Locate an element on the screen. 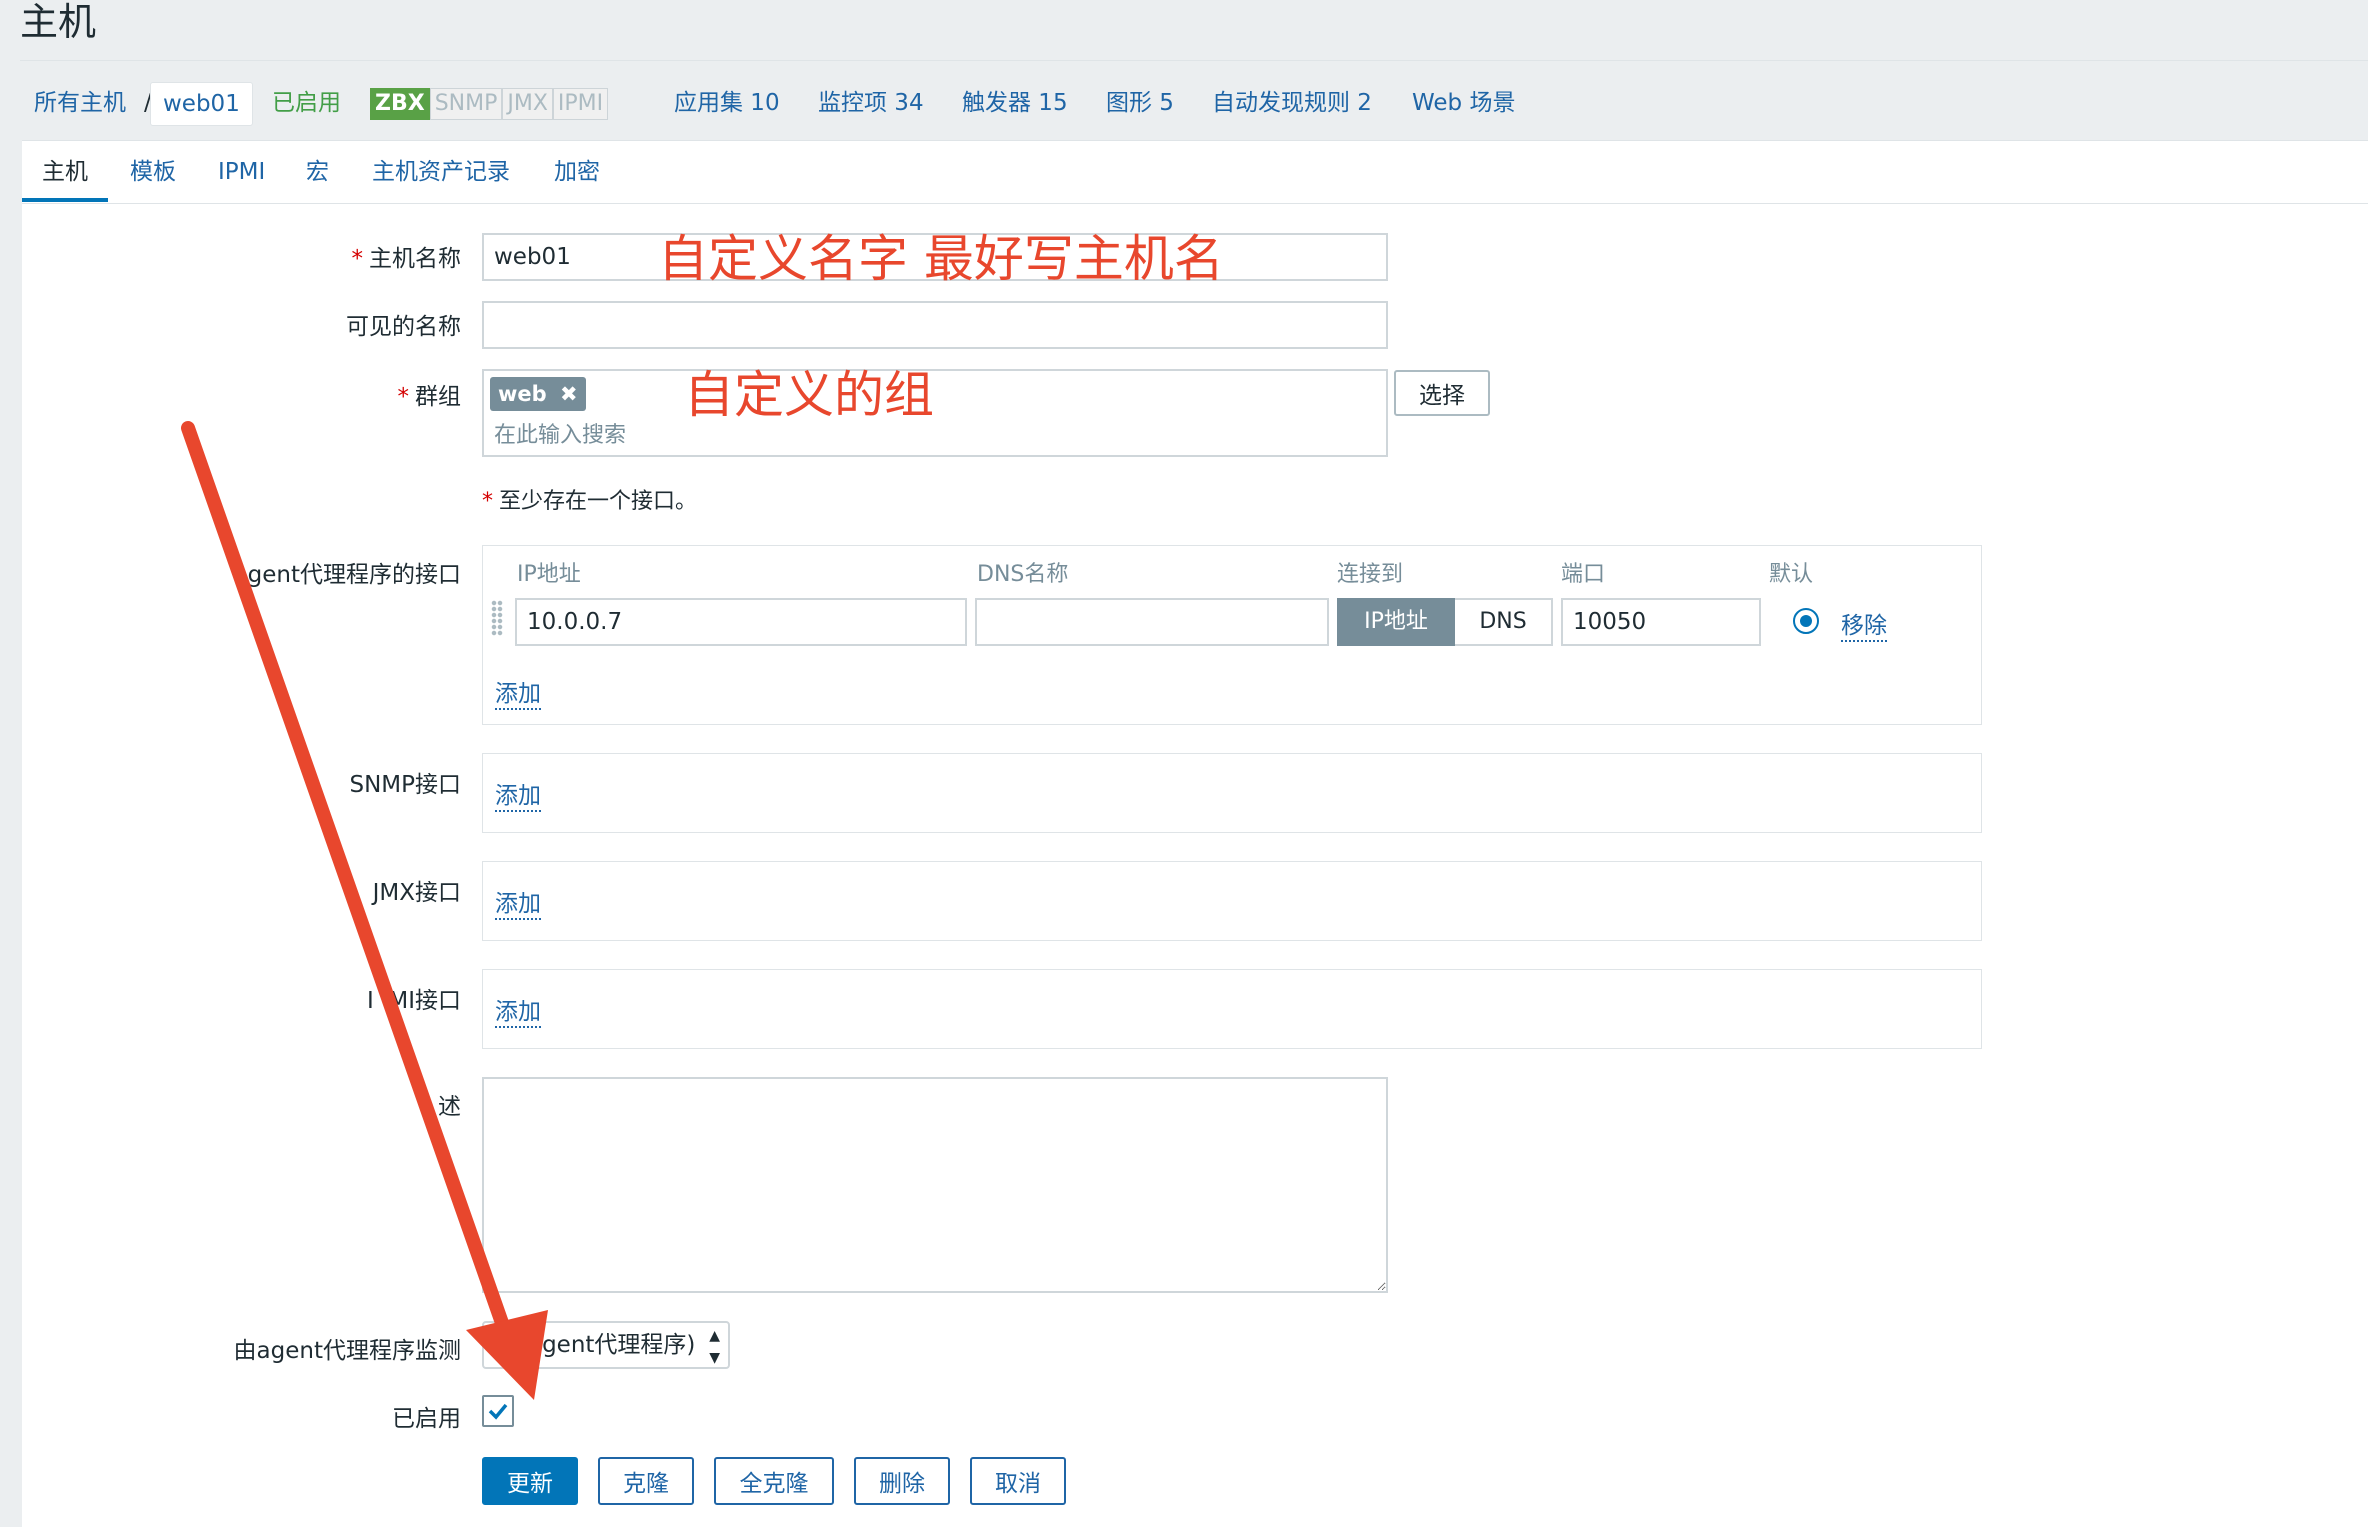 This screenshot has width=2368, height=1527. annotation-arrow-head is located at coordinates (507, 1355).